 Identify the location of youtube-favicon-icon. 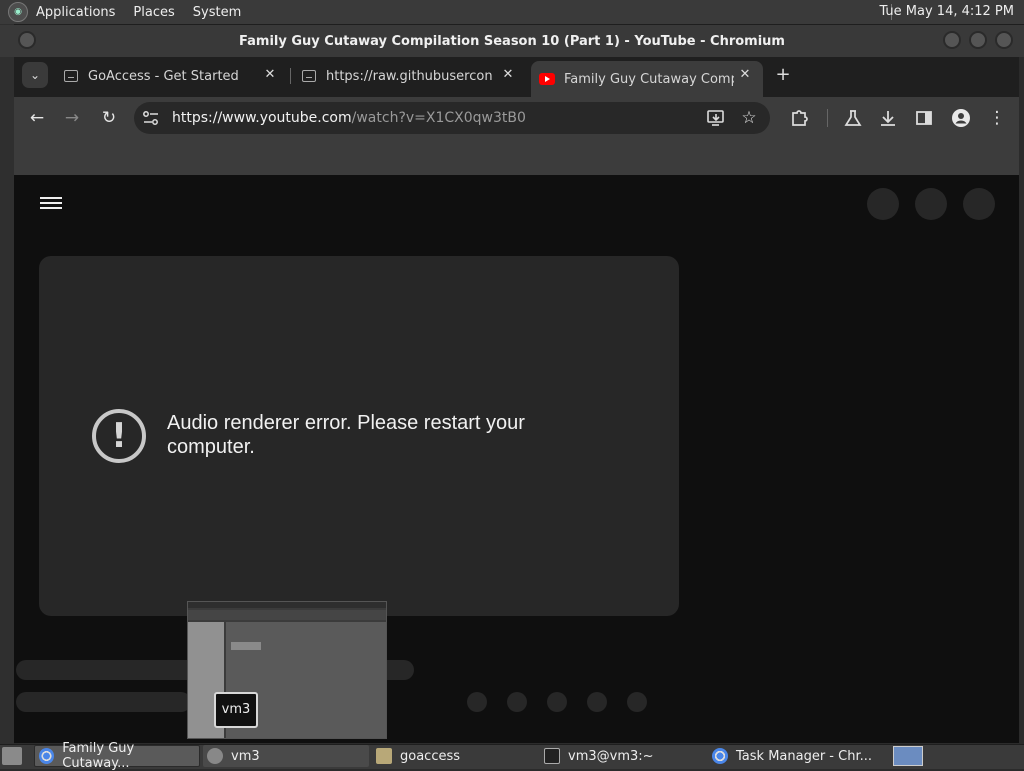
(547, 79).